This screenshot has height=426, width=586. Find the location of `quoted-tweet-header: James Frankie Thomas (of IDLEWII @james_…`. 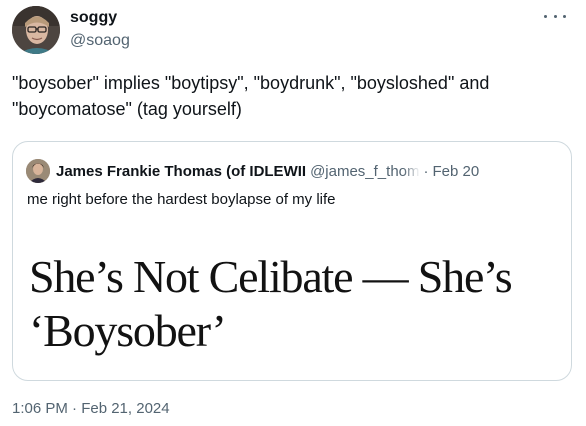

quoted-tweet-header: James Frankie Thomas (of IDLEWII @james_… is located at coordinates (292, 171).